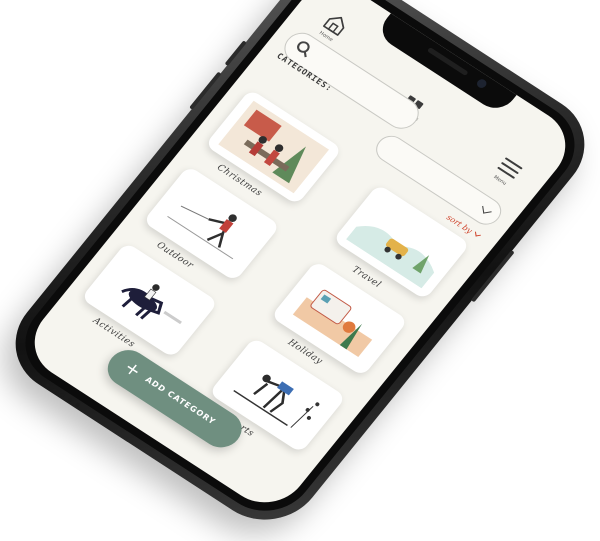 Image resolution: width=600 pixels, height=541 pixels. What do you see at coordinates (273, 147) in the screenshot?
I see `category-card-christmas` at bounding box center [273, 147].